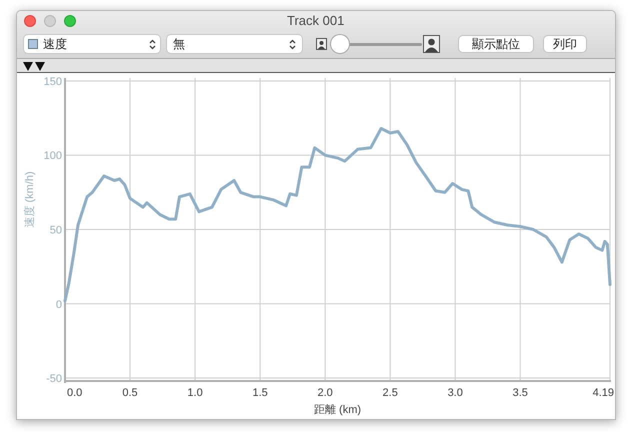  What do you see at coordinates (338, 410) in the screenshot?
I see `x-axis-title: 距離 (km)` at bounding box center [338, 410].